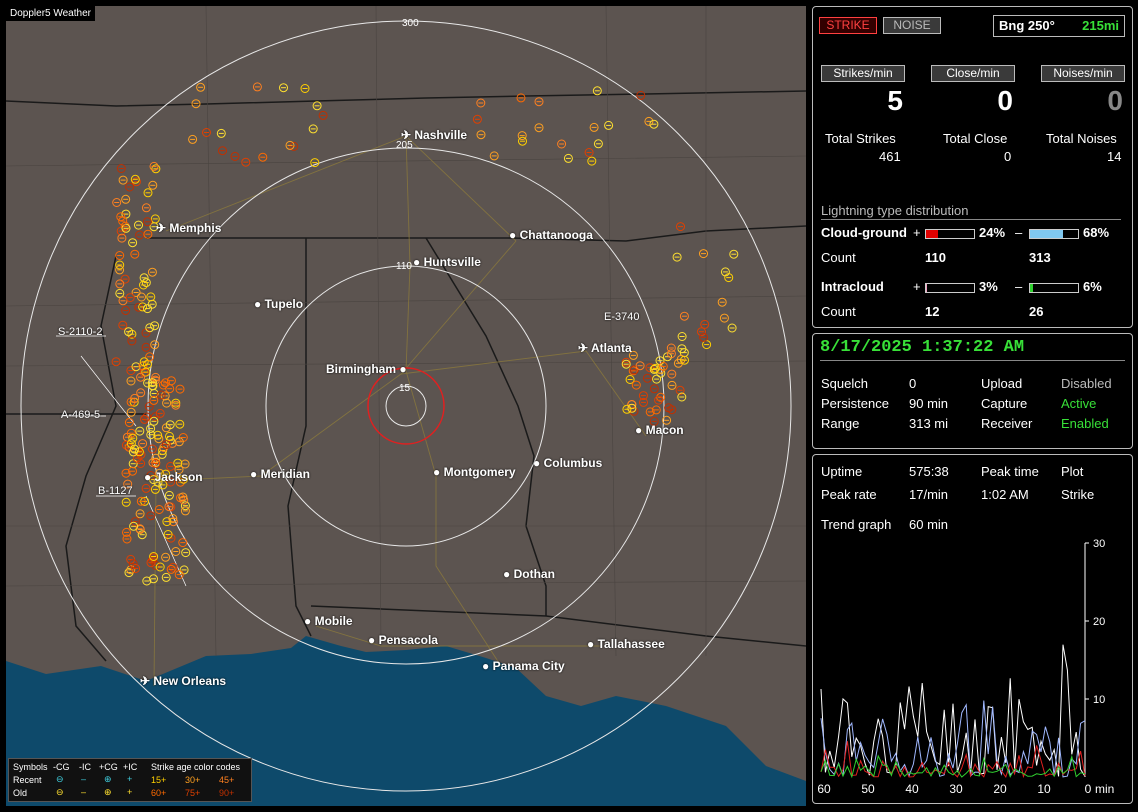  I want to click on city-chattanooga: ● Chattanooga, so click(551, 235).